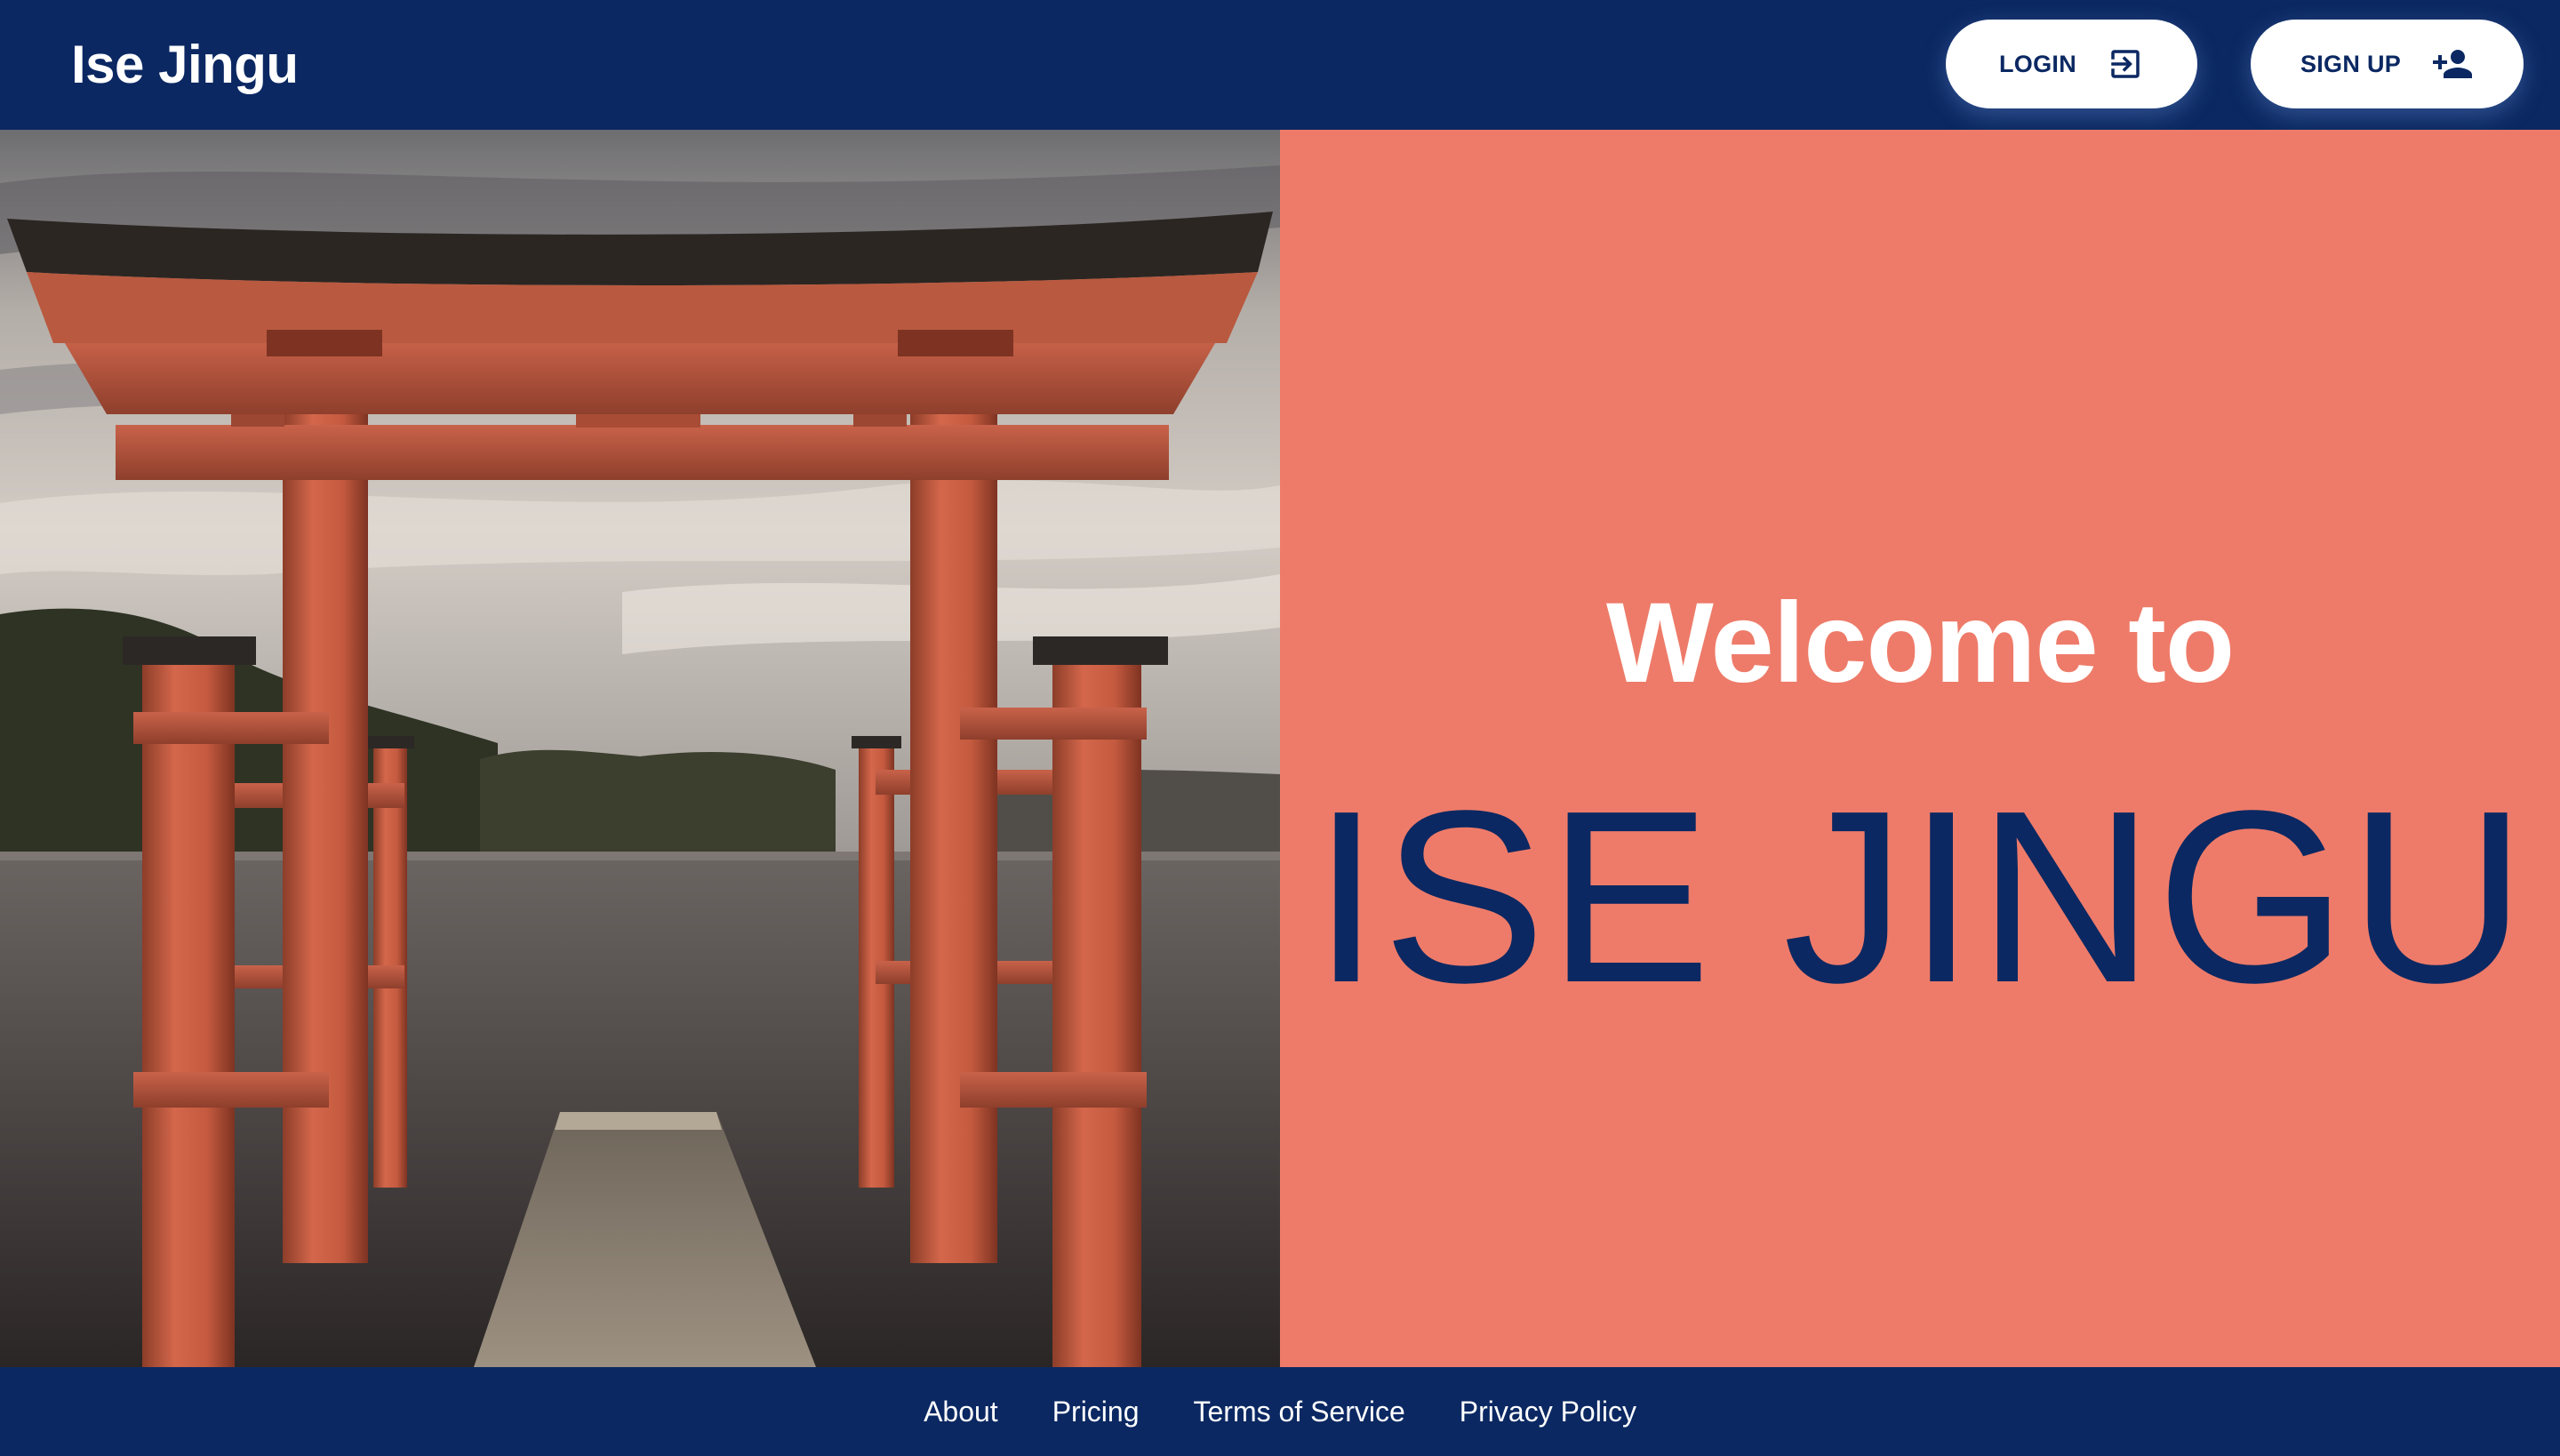 This screenshot has width=2560, height=1456. I want to click on footer-link-pricing: Pricing, so click(1096, 1412).